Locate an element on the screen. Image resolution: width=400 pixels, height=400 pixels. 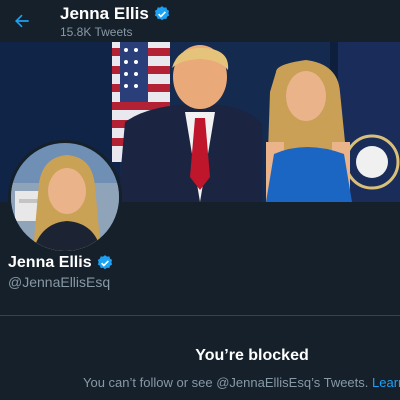
back-button is located at coordinates (22, 21).